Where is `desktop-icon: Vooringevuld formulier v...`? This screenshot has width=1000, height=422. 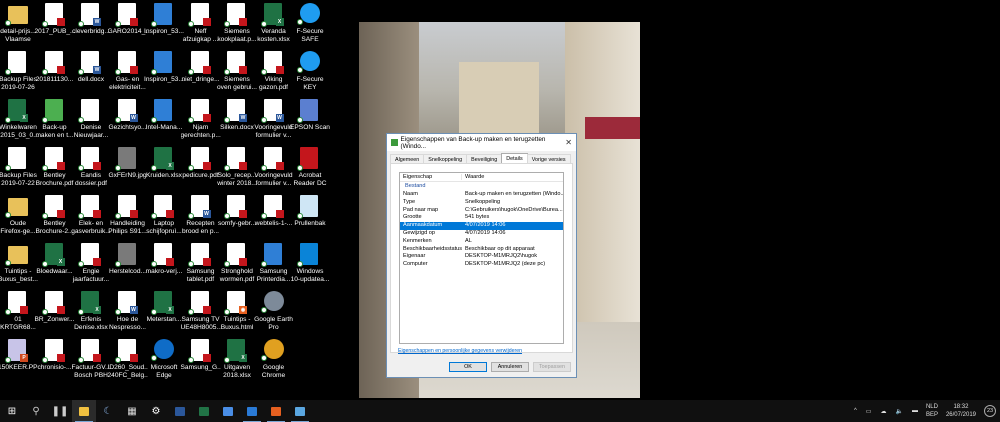 desktop-icon: Vooringevuld formulier v... is located at coordinates (273, 168).